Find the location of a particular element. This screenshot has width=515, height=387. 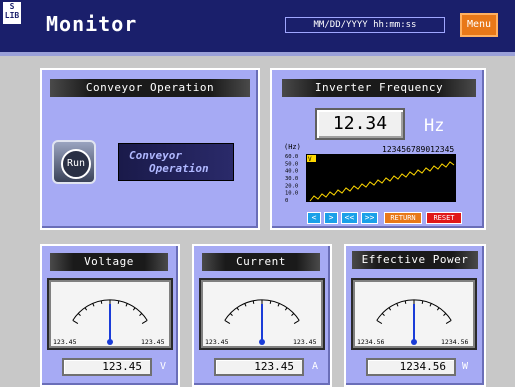

header-divider is located at coordinates (257, 54).